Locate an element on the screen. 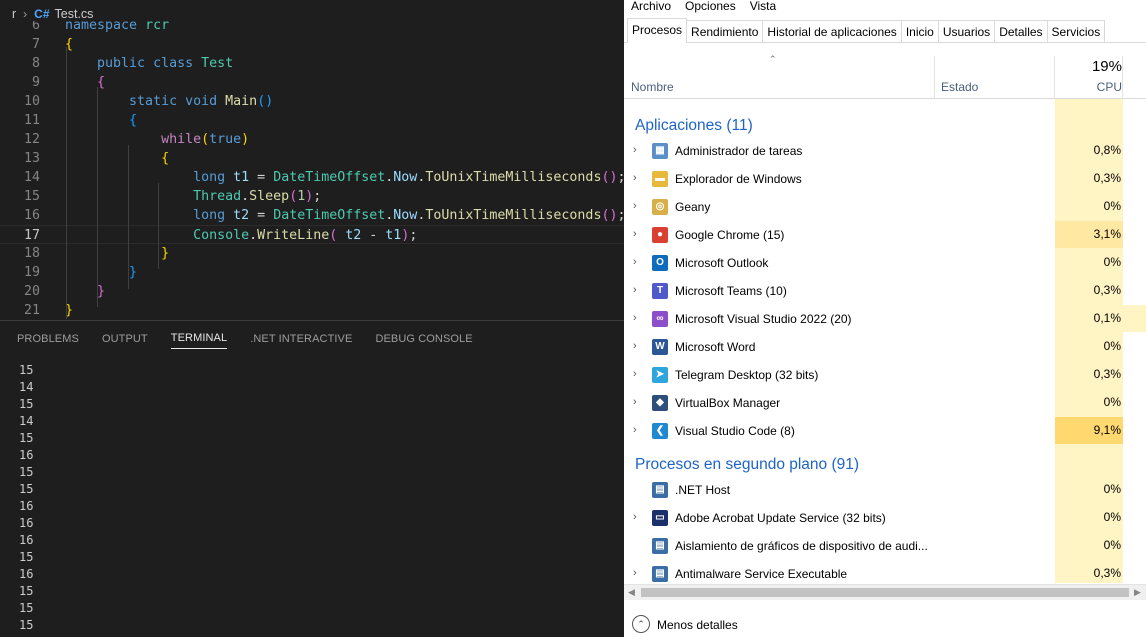 The height and width of the screenshot is (637, 1146). line-number: 8 is located at coordinates (35, 63).